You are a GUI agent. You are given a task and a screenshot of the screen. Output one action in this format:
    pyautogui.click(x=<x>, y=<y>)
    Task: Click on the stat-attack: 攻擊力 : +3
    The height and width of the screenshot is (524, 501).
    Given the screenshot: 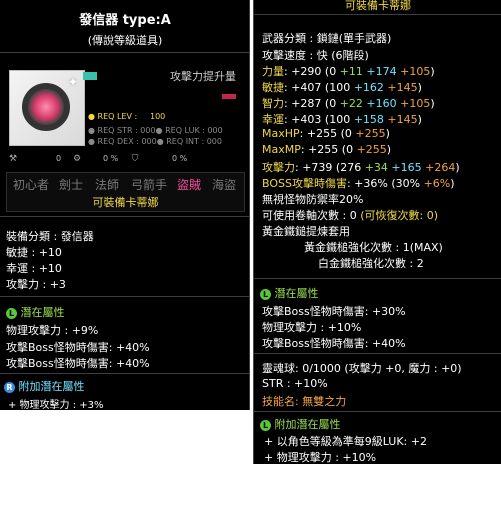 What is the action you would take?
    pyautogui.click(x=36, y=284)
    